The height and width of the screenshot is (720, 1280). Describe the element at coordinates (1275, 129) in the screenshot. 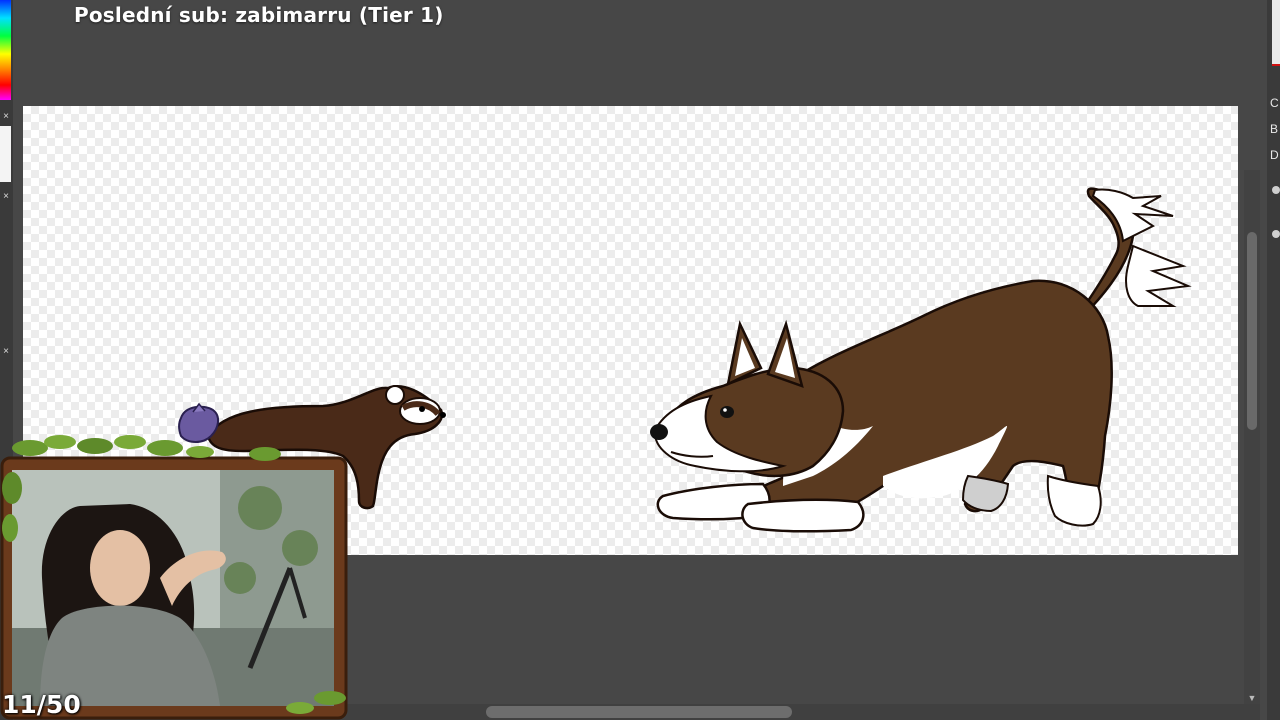

I see `panel-label-b: B` at that location.